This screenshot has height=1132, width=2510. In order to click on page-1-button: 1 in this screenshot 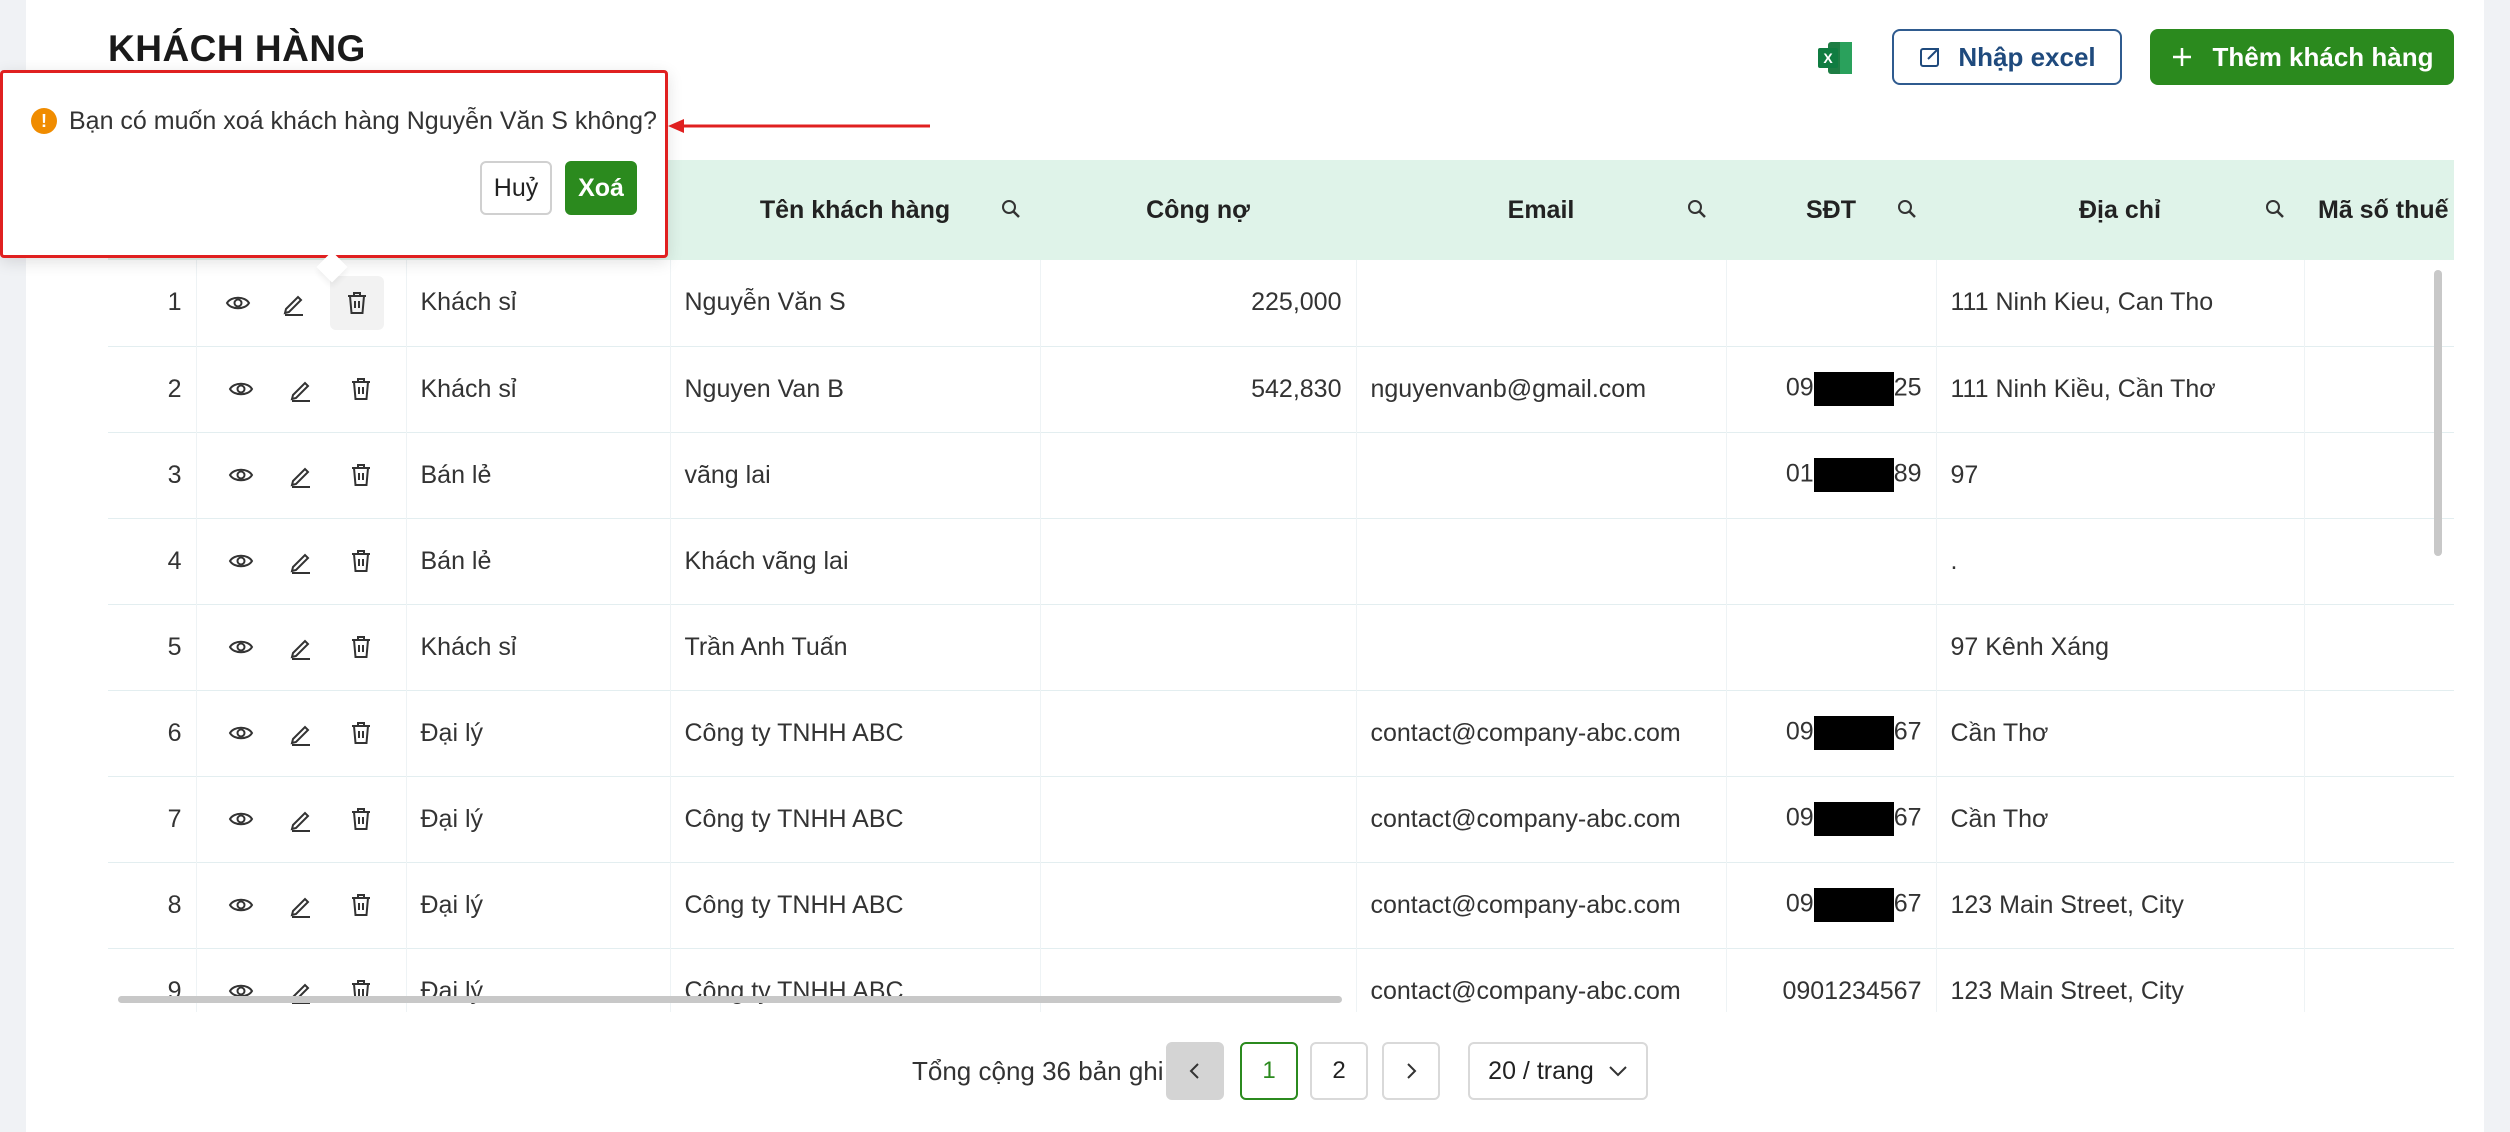, I will do `click(1269, 1071)`.